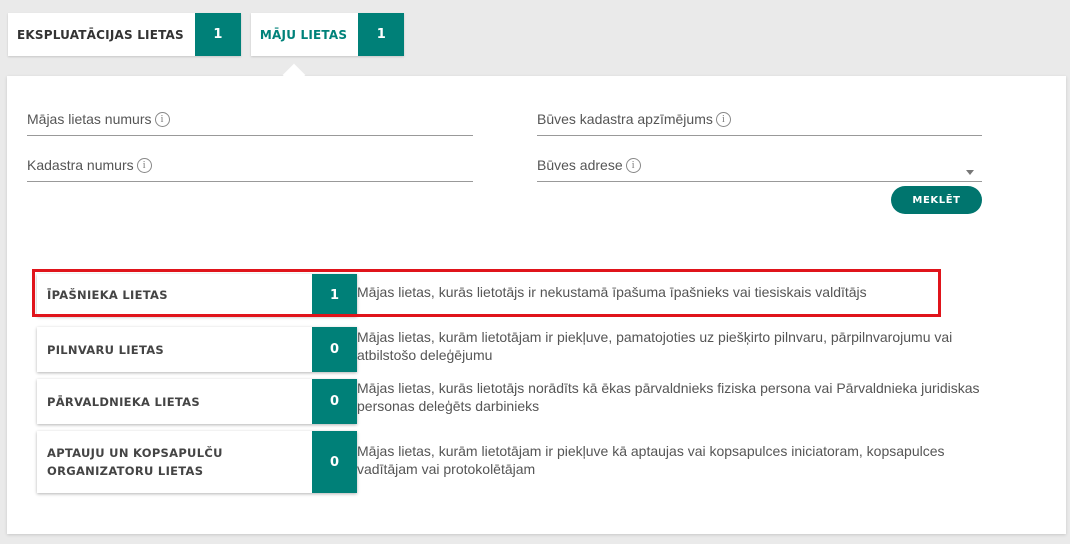 This screenshot has height=544, width=1070. I want to click on category-row-authorization: PILNVARU LIETAS 0, so click(197, 349).